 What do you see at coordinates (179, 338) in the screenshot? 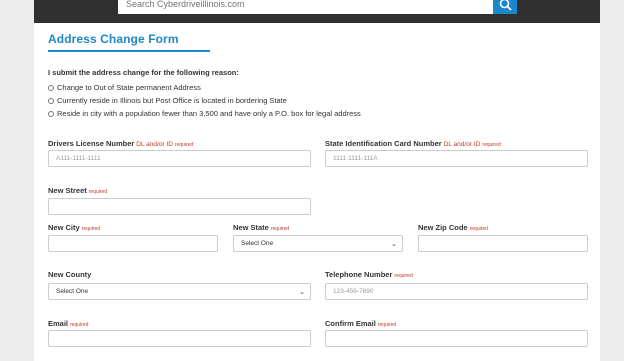
I see `email-field` at bounding box center [179, 338].